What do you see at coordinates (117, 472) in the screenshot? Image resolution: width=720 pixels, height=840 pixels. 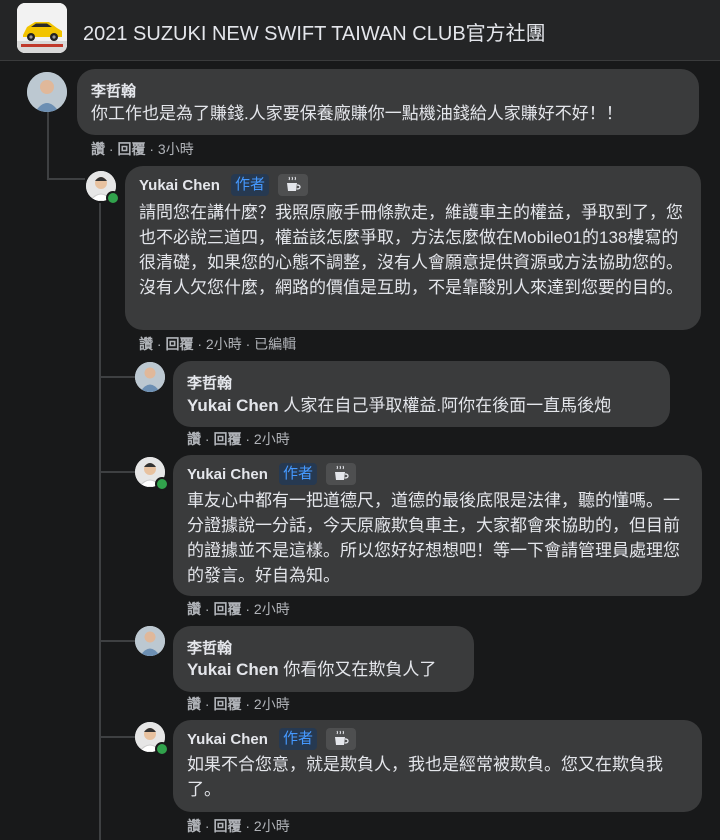 I see `thread-connector-r2` at bounding box center [117, 472].